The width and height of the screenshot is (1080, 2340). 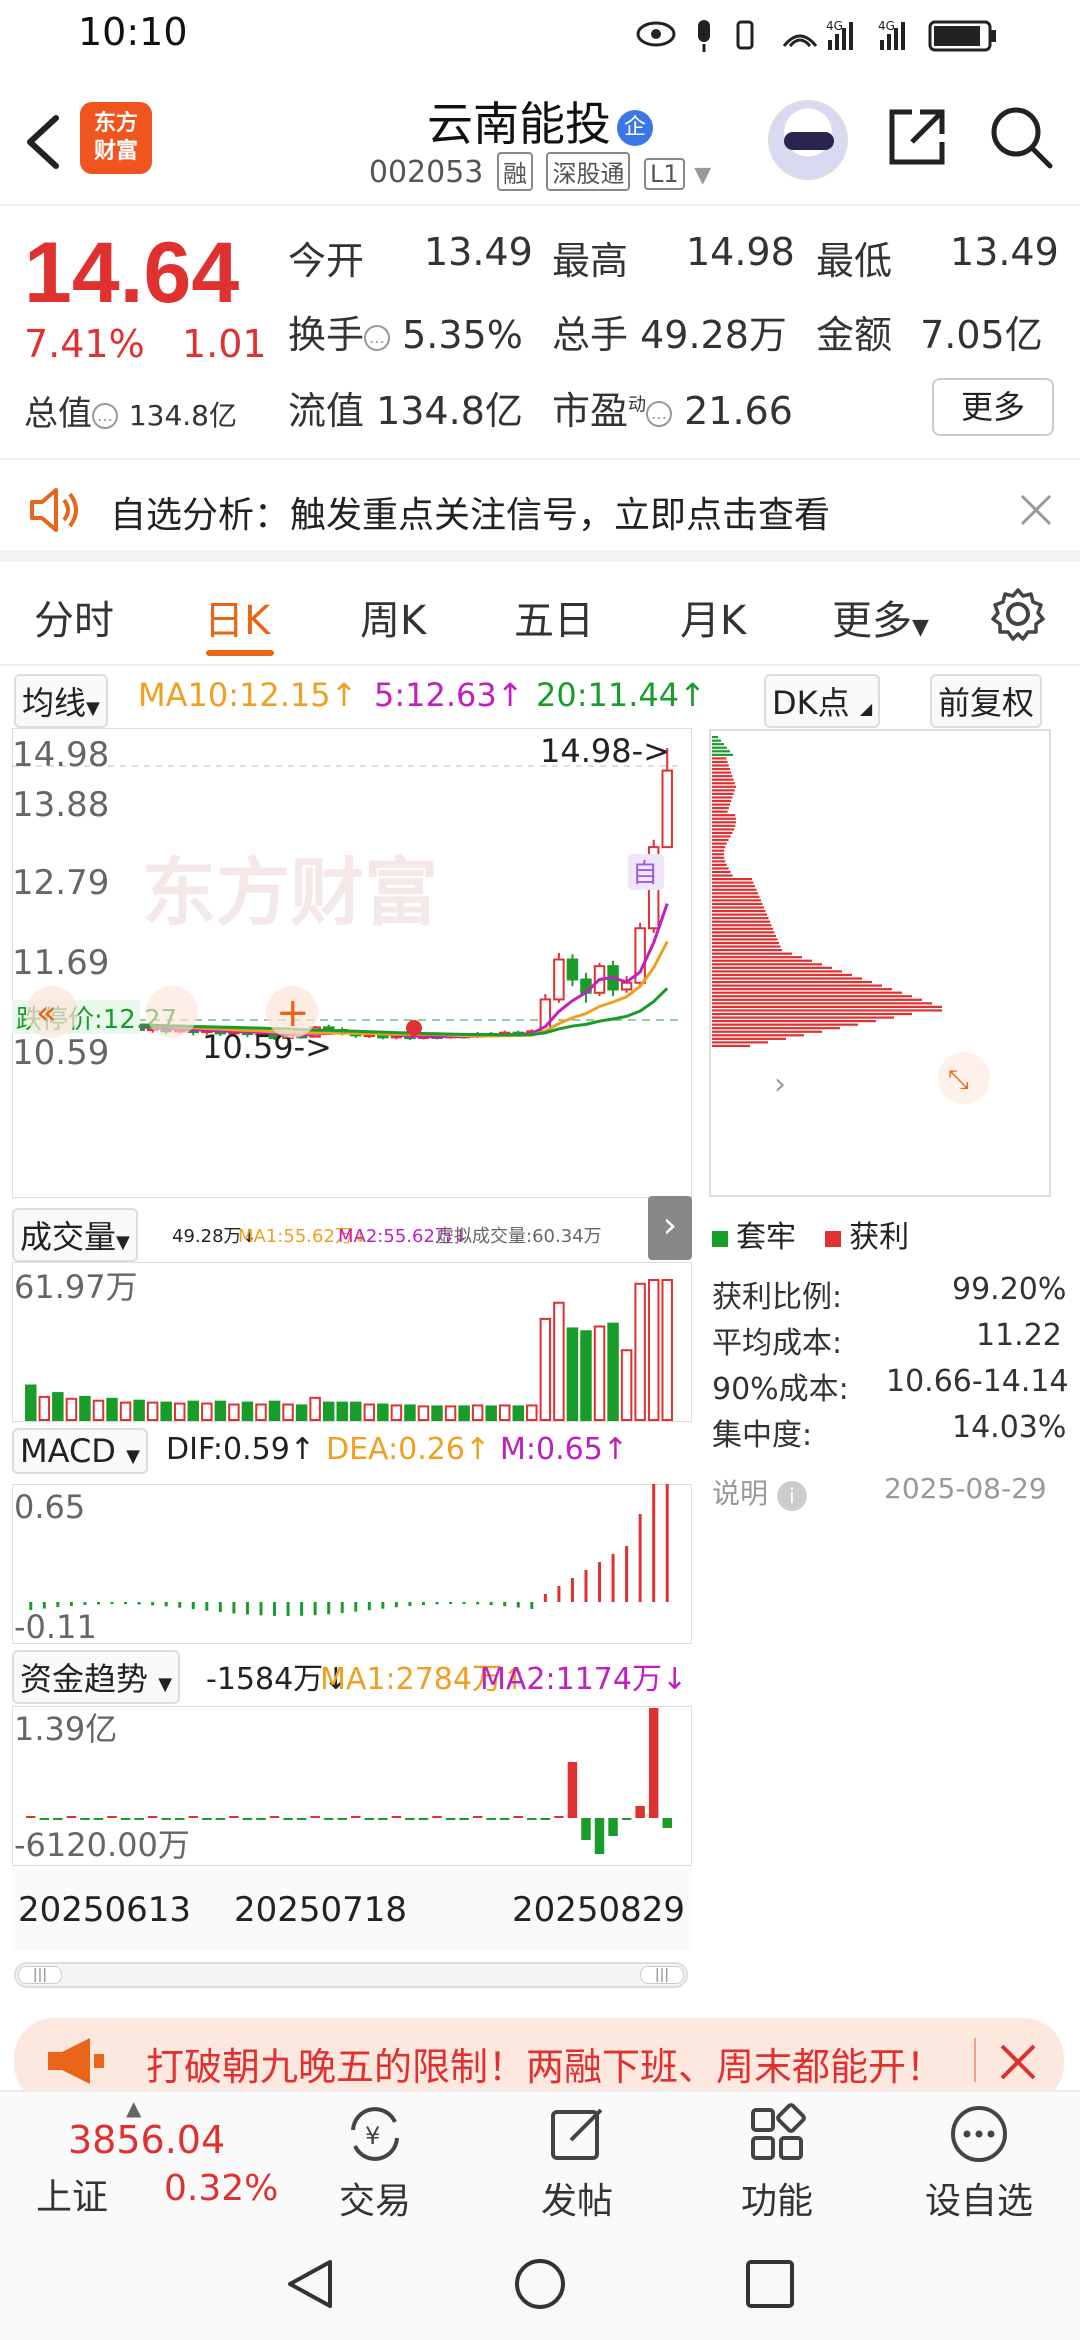 I want to click on volume-chart: 61.97万, so click(x=352, y=1342).